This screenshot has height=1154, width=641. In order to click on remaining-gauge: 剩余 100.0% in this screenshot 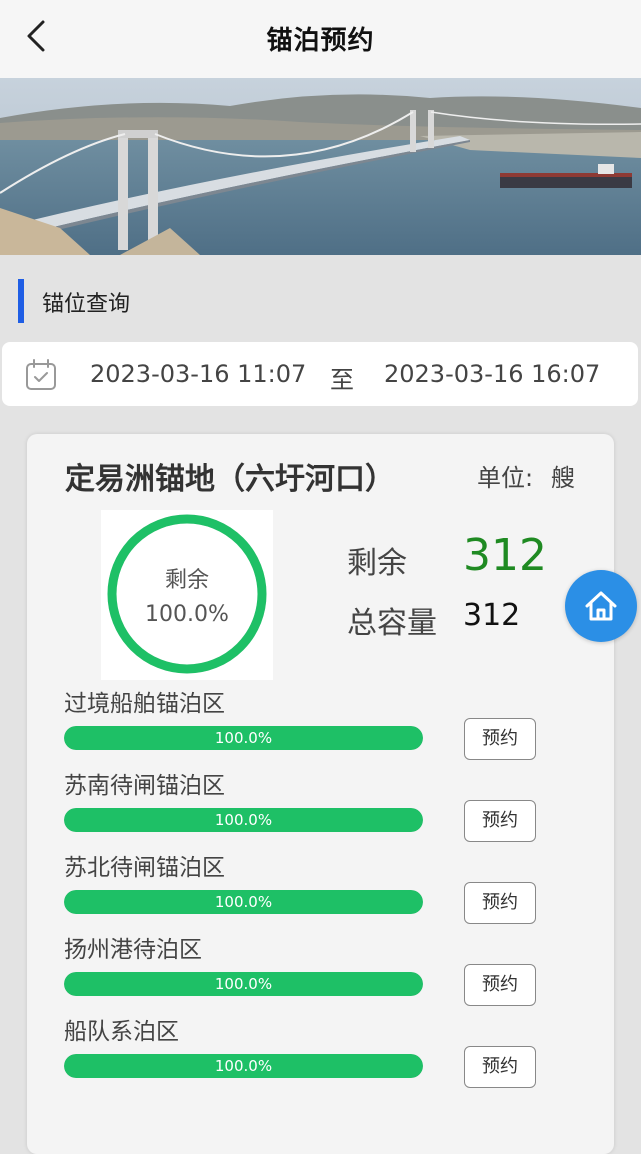, I will do `click(187, 595)`.